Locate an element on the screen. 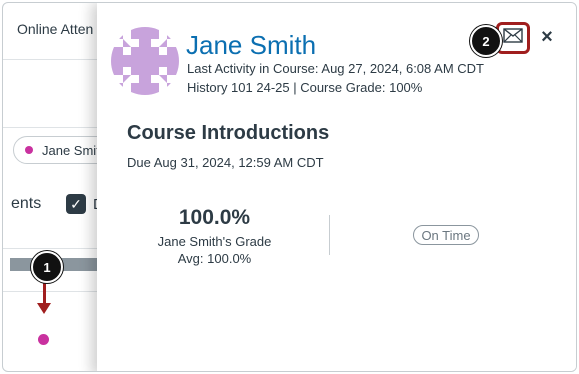 The image size is (579, 374). step-marker-1: 1 is located at coordinates (47, 267).